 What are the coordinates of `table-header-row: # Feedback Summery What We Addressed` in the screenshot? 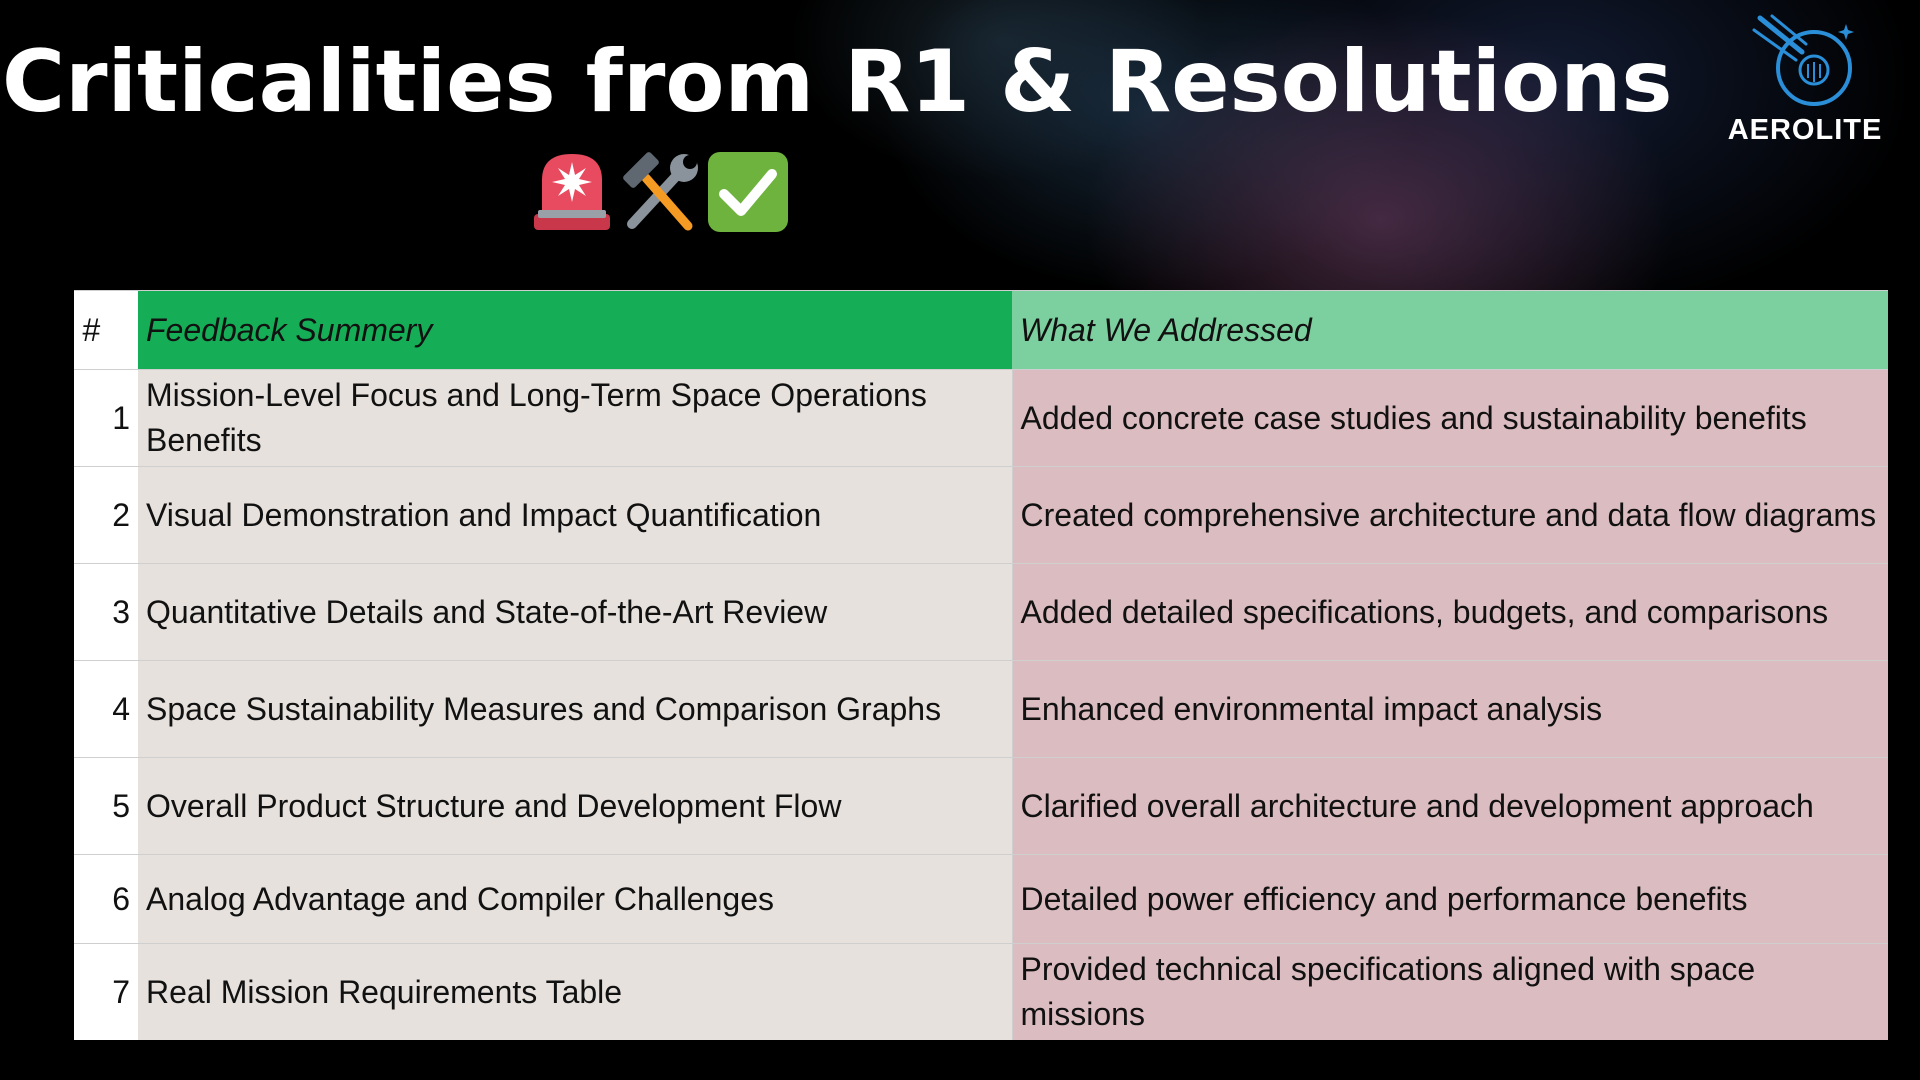 It's located at (981, 330).